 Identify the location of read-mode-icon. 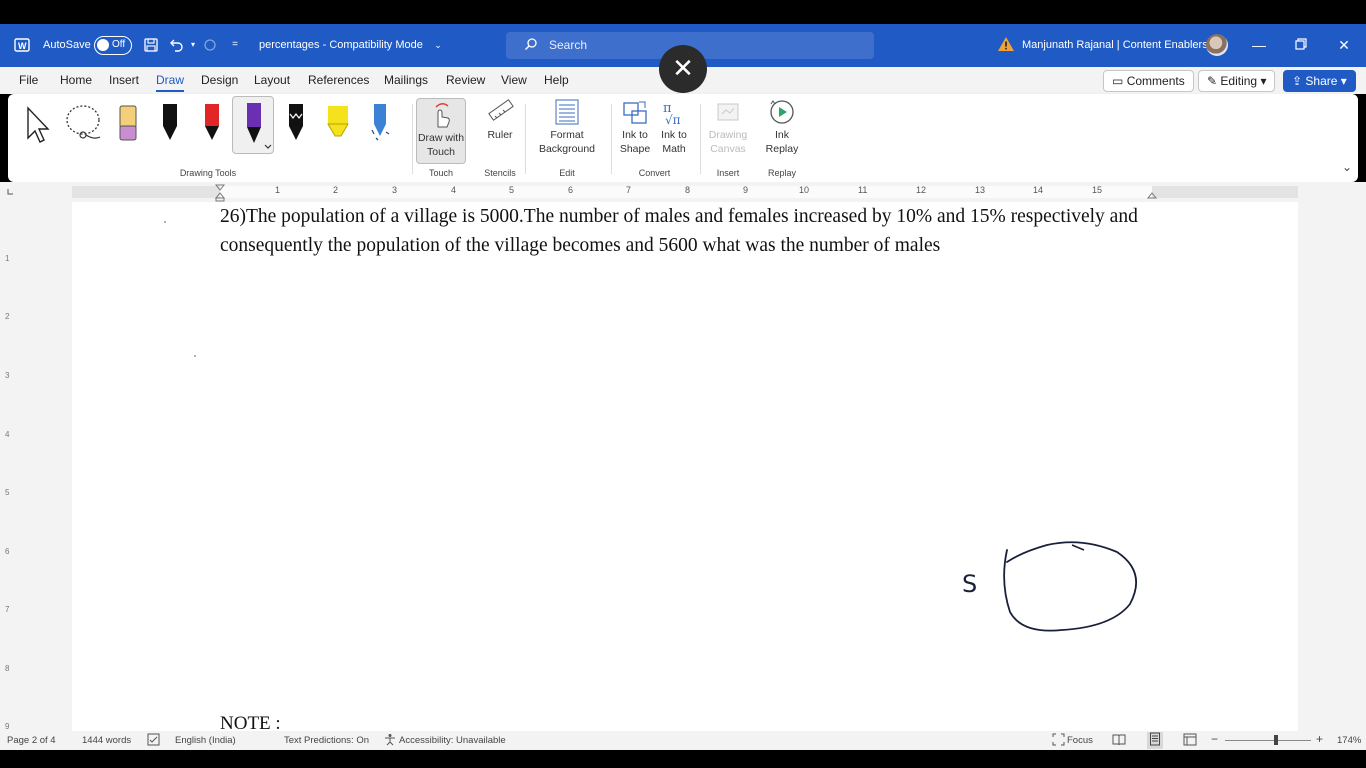
(1119, 741).